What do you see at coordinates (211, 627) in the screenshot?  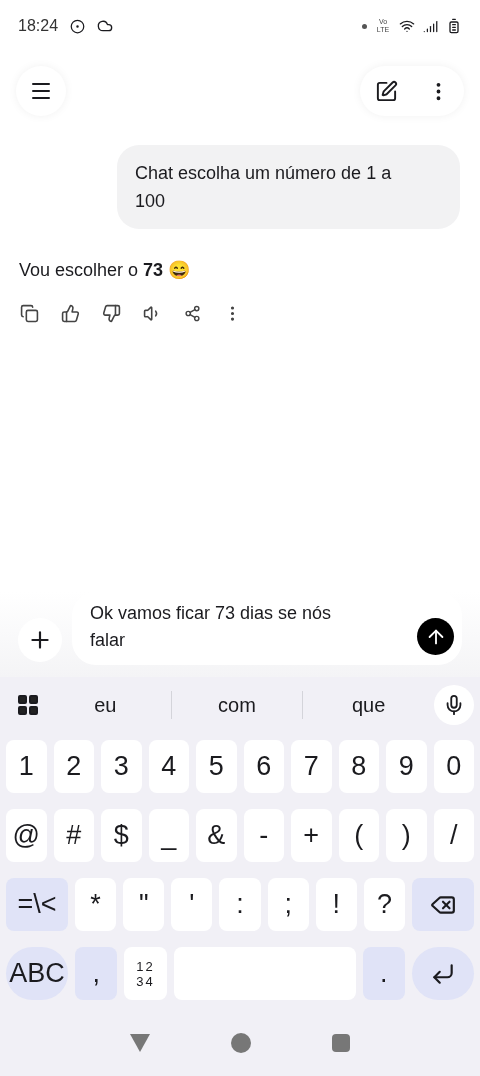 I see `message-text: Ok vamos ficar 73 dias se nós falar` at bounding box center [211, 627].